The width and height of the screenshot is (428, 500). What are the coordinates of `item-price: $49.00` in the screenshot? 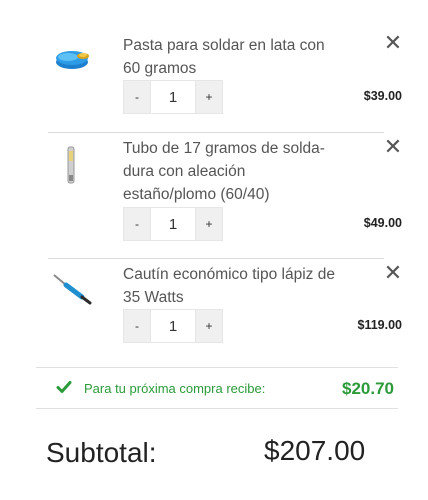 It's located at (382, 223).